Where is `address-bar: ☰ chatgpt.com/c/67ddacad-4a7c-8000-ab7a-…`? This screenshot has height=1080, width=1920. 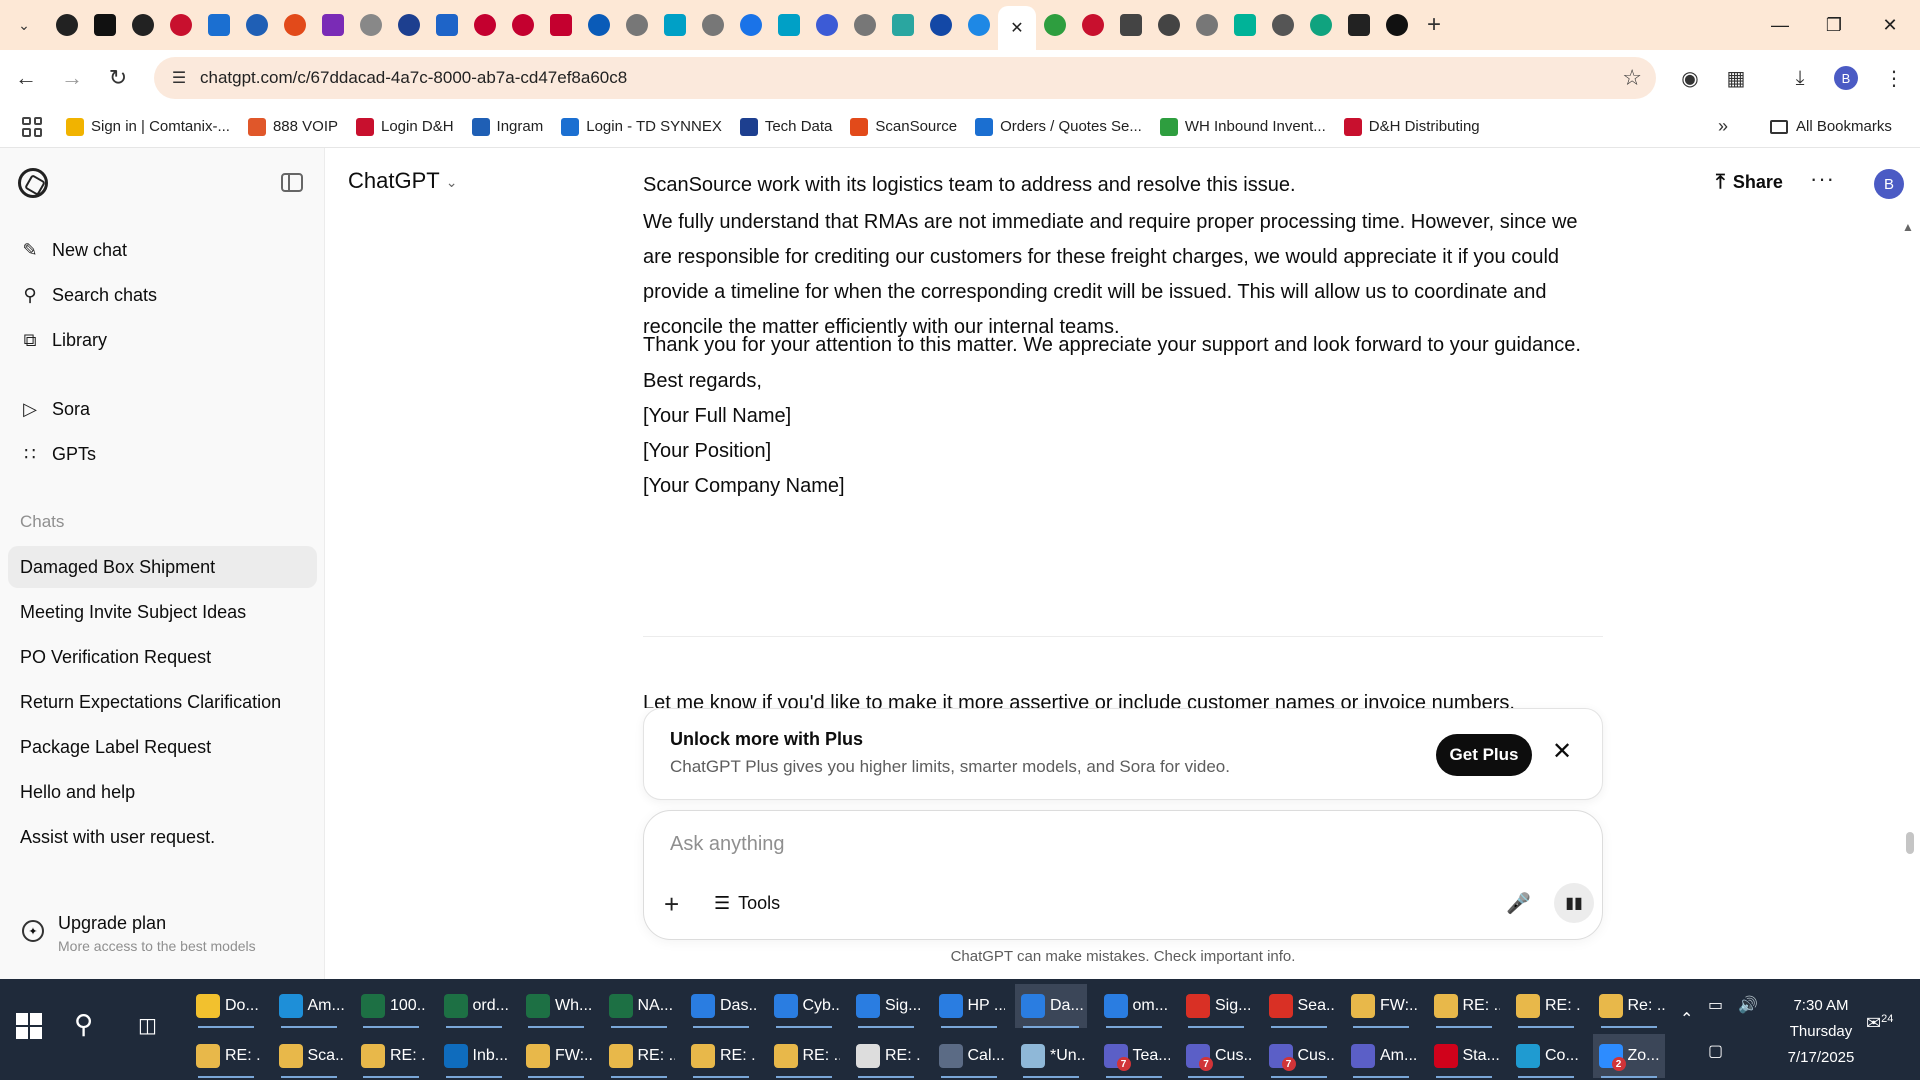 address-bar: ☰ chatgpt.com/c/67ddacad-4a7c-8000-ab7a-… is located at coordinates (905, 78).